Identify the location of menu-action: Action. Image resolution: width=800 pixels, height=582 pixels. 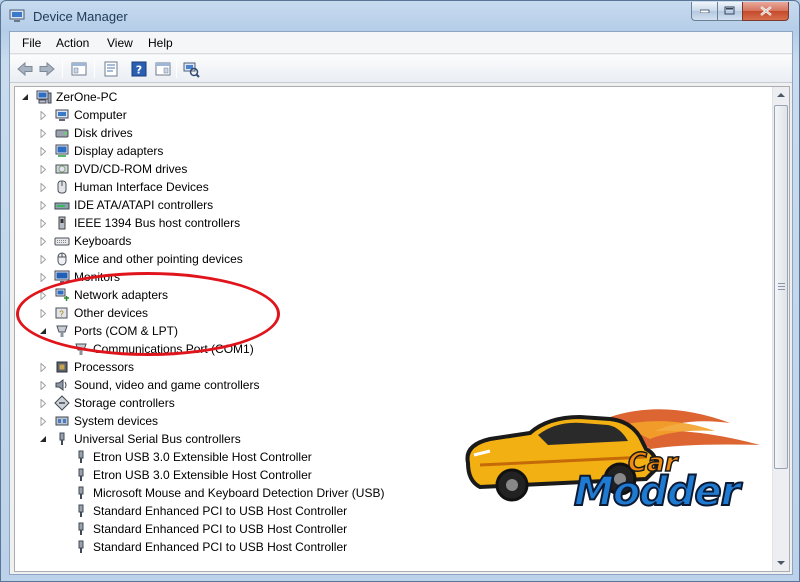
(72, 43).